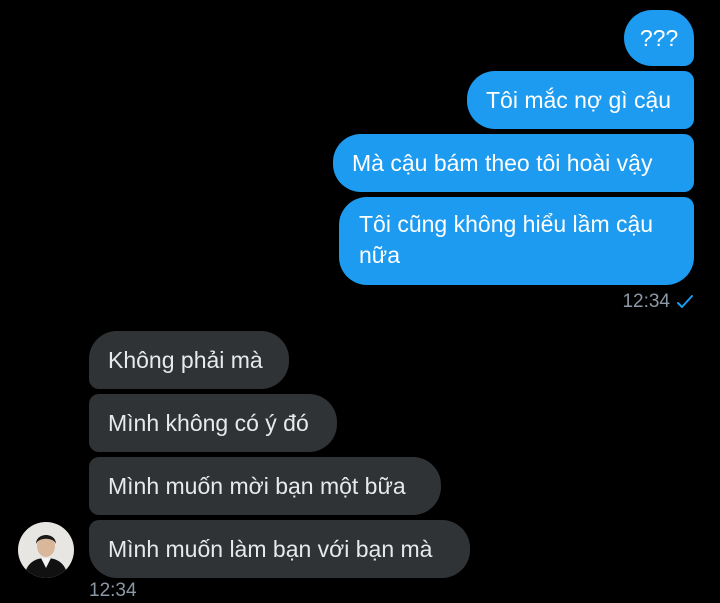  I want to click on received-timestamp: 12:34, so click(113, 591).